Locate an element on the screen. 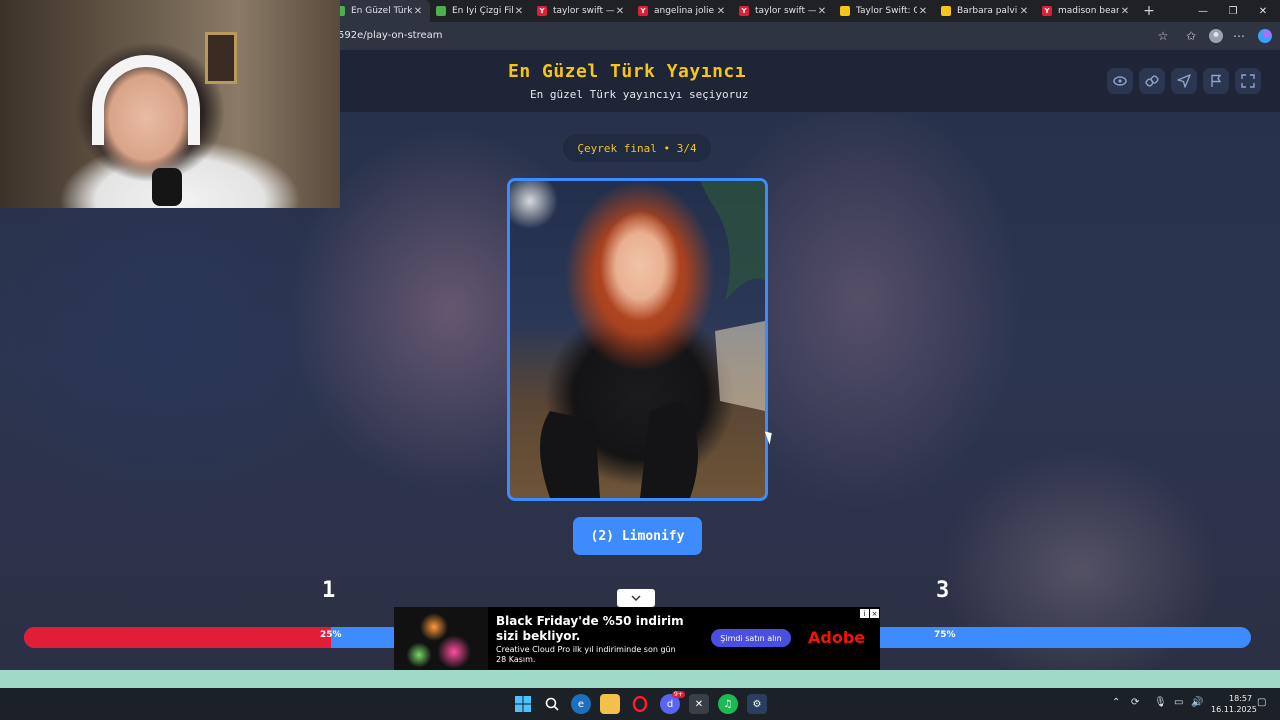  tab-title: Barbara palvin: G is located at coordinates (987, 11).